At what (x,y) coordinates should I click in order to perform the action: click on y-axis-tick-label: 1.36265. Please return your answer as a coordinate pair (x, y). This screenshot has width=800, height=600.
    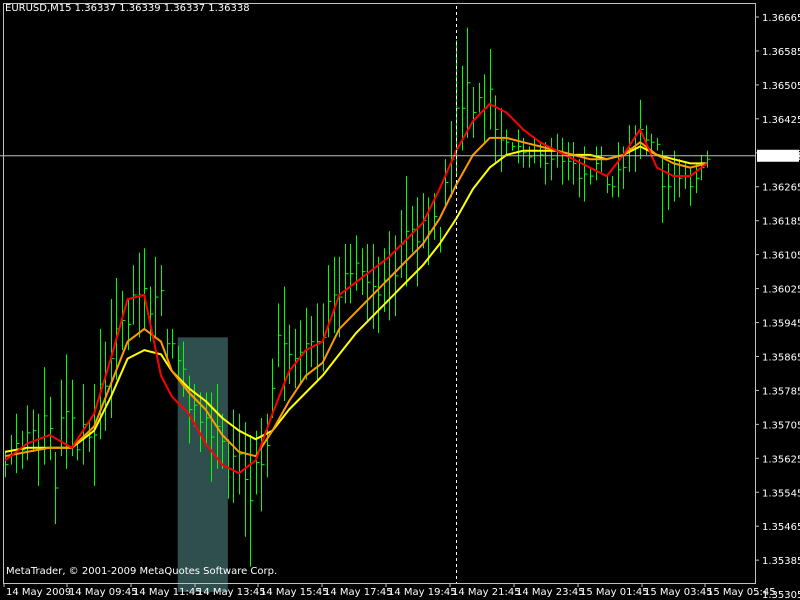
    Looking at the image, I should click on (781, 188).